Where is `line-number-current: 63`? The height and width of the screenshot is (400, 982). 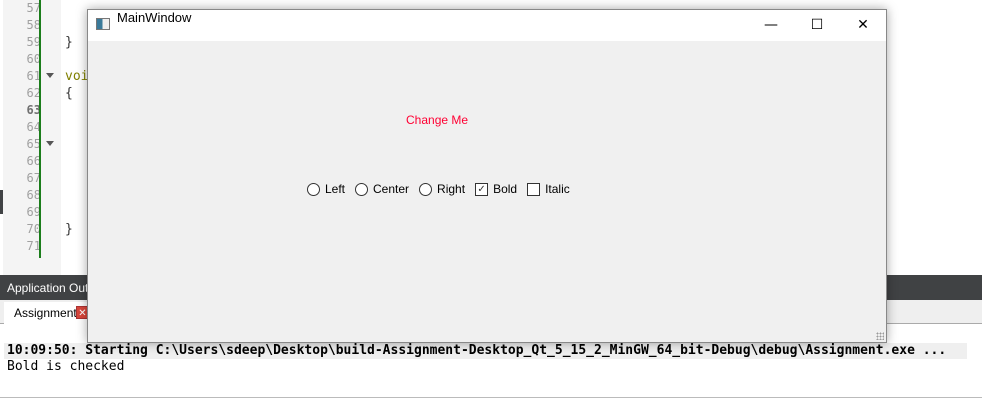 line-number-current: 63 is located at coordinates (33, 110).